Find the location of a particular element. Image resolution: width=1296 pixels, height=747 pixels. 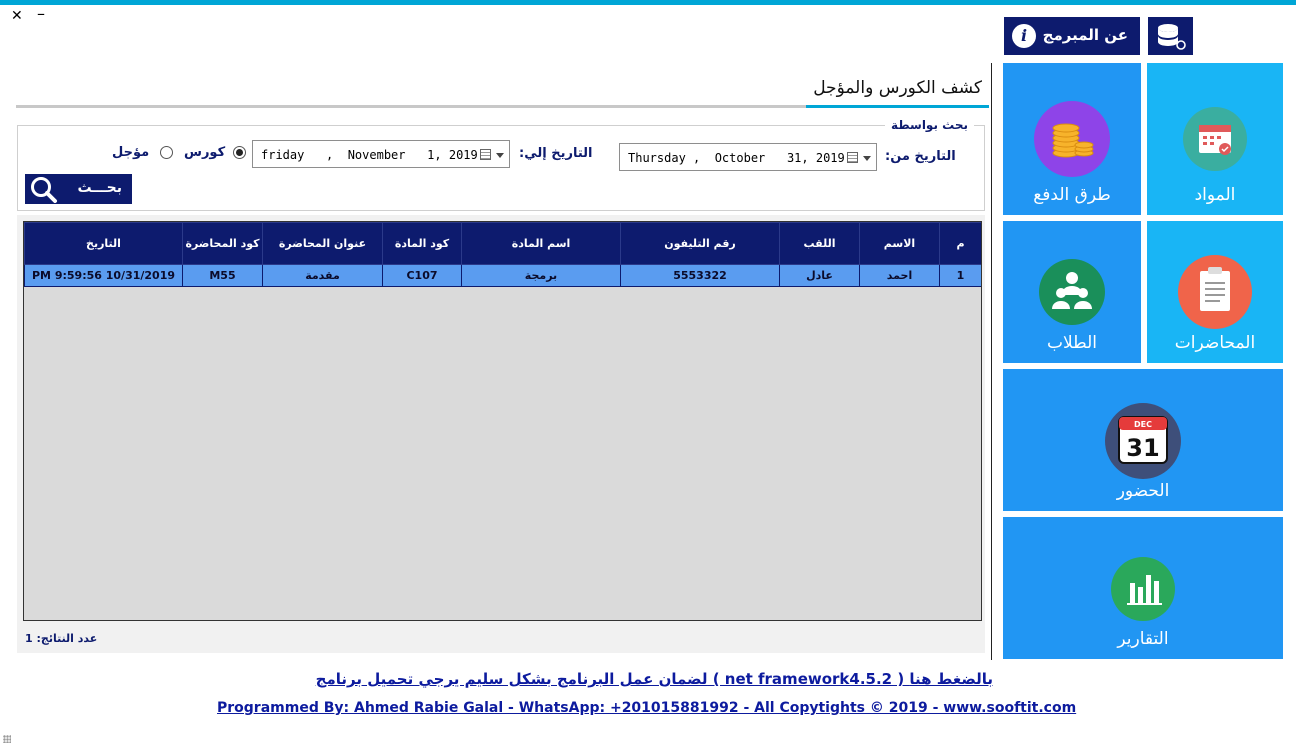

table-cell: 10/31/2019 9:59:56 PM is located at coordinates (103, 275).